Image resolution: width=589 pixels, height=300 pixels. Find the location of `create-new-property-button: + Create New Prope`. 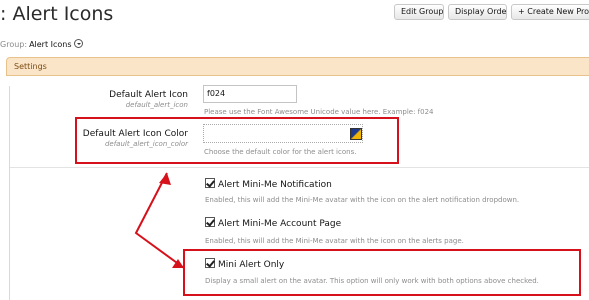

create-new-property-button: + Create New Prope is located at coordinates (550, 12).